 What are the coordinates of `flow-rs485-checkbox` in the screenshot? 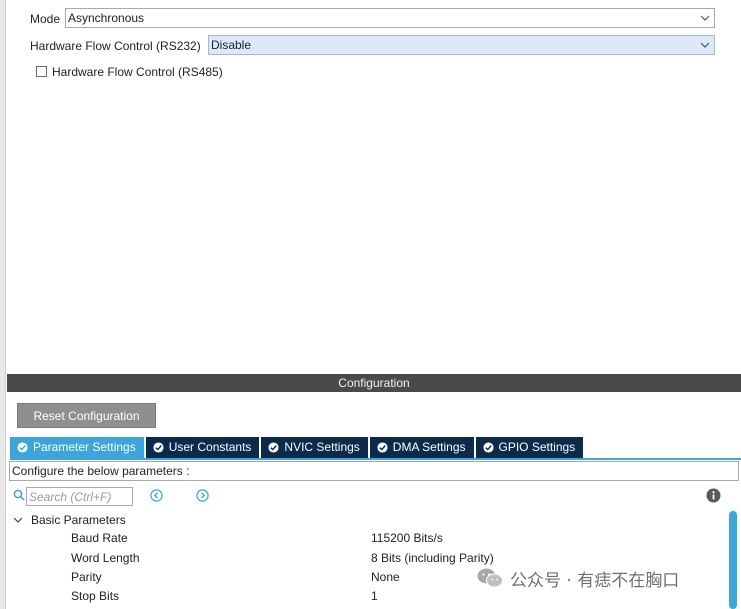 It's located at (41, 71).